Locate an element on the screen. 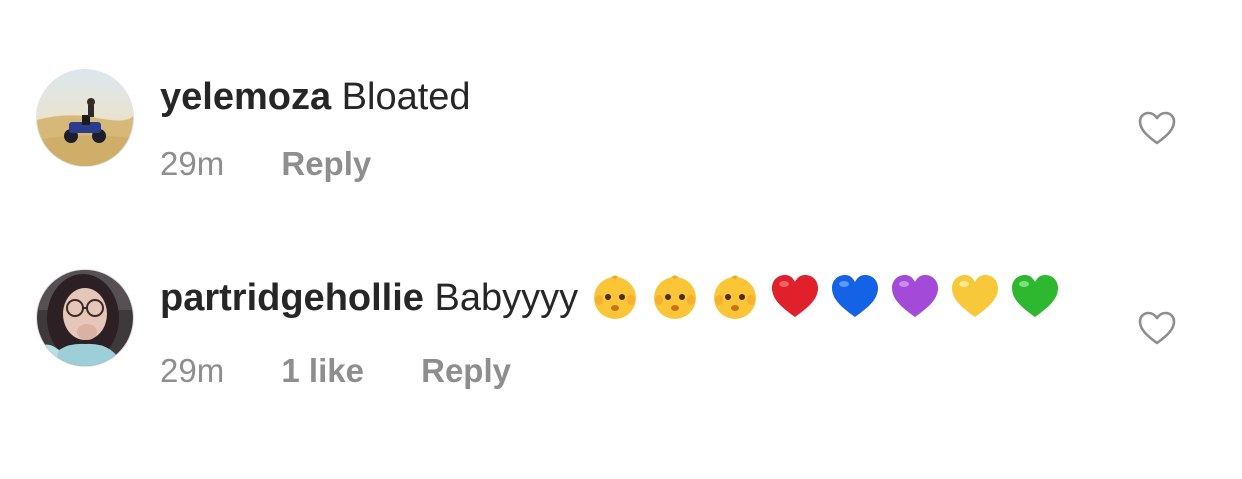 The height and width of the screenshot is (479, 1242). green-heart-emoji-icon is located at coordinates (1035, 296).